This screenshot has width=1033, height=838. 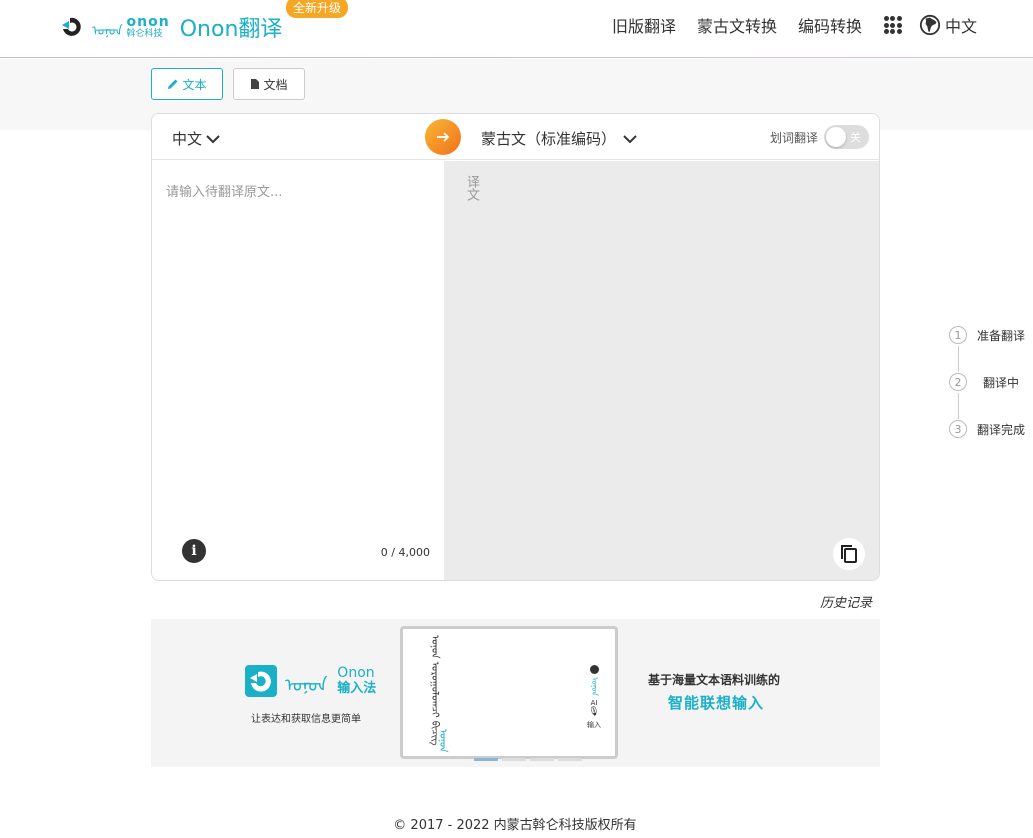 I want to click on language-bar: 中文 蒙古文（标准编码） 划词翻译 关, so click(x=515, y=137).